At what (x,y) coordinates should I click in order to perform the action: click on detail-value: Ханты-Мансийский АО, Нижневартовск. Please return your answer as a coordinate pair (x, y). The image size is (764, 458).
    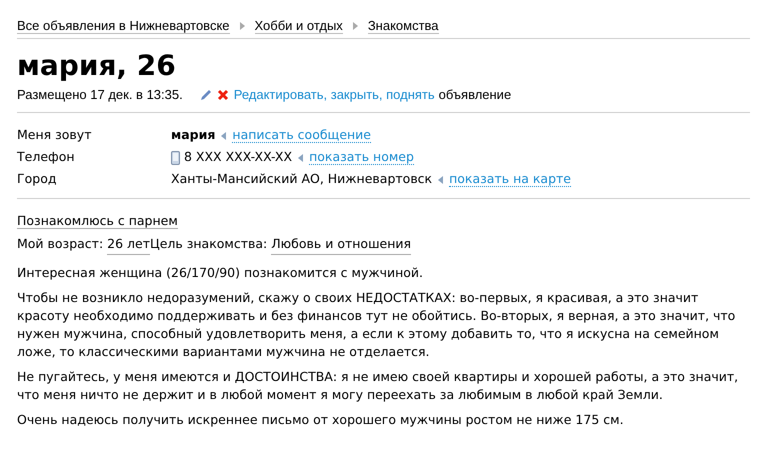
    Looking at the image, I should click on (301, 179).